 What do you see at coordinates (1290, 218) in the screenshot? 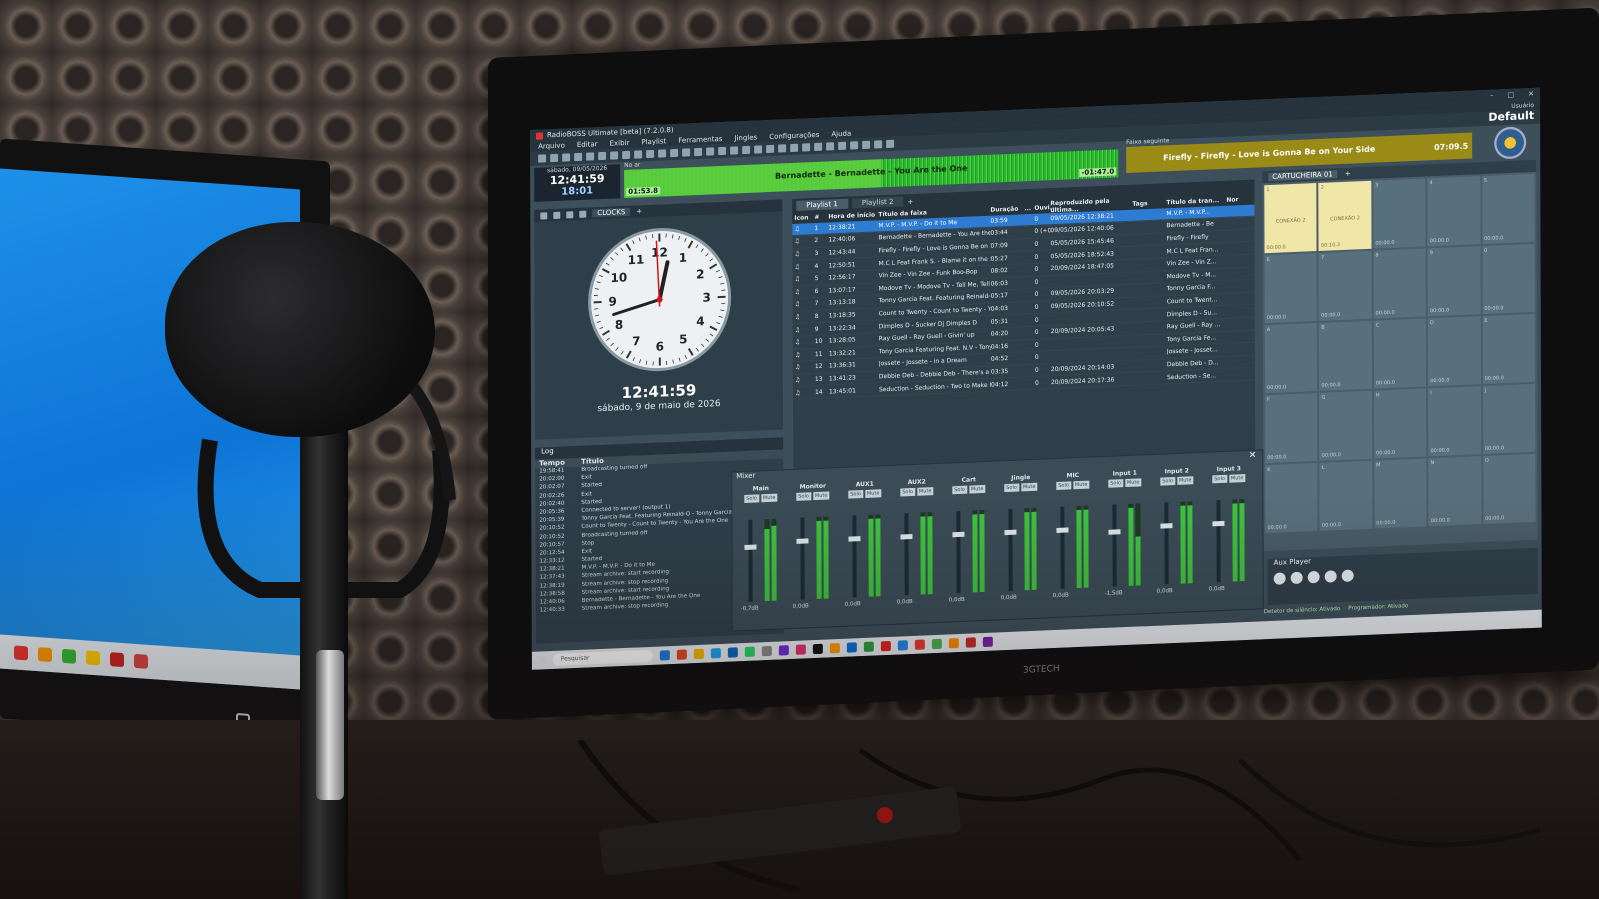
I see `cart-button: 1 CONEXÃO 2 00:00.0` at bounding box center [1290, 218].